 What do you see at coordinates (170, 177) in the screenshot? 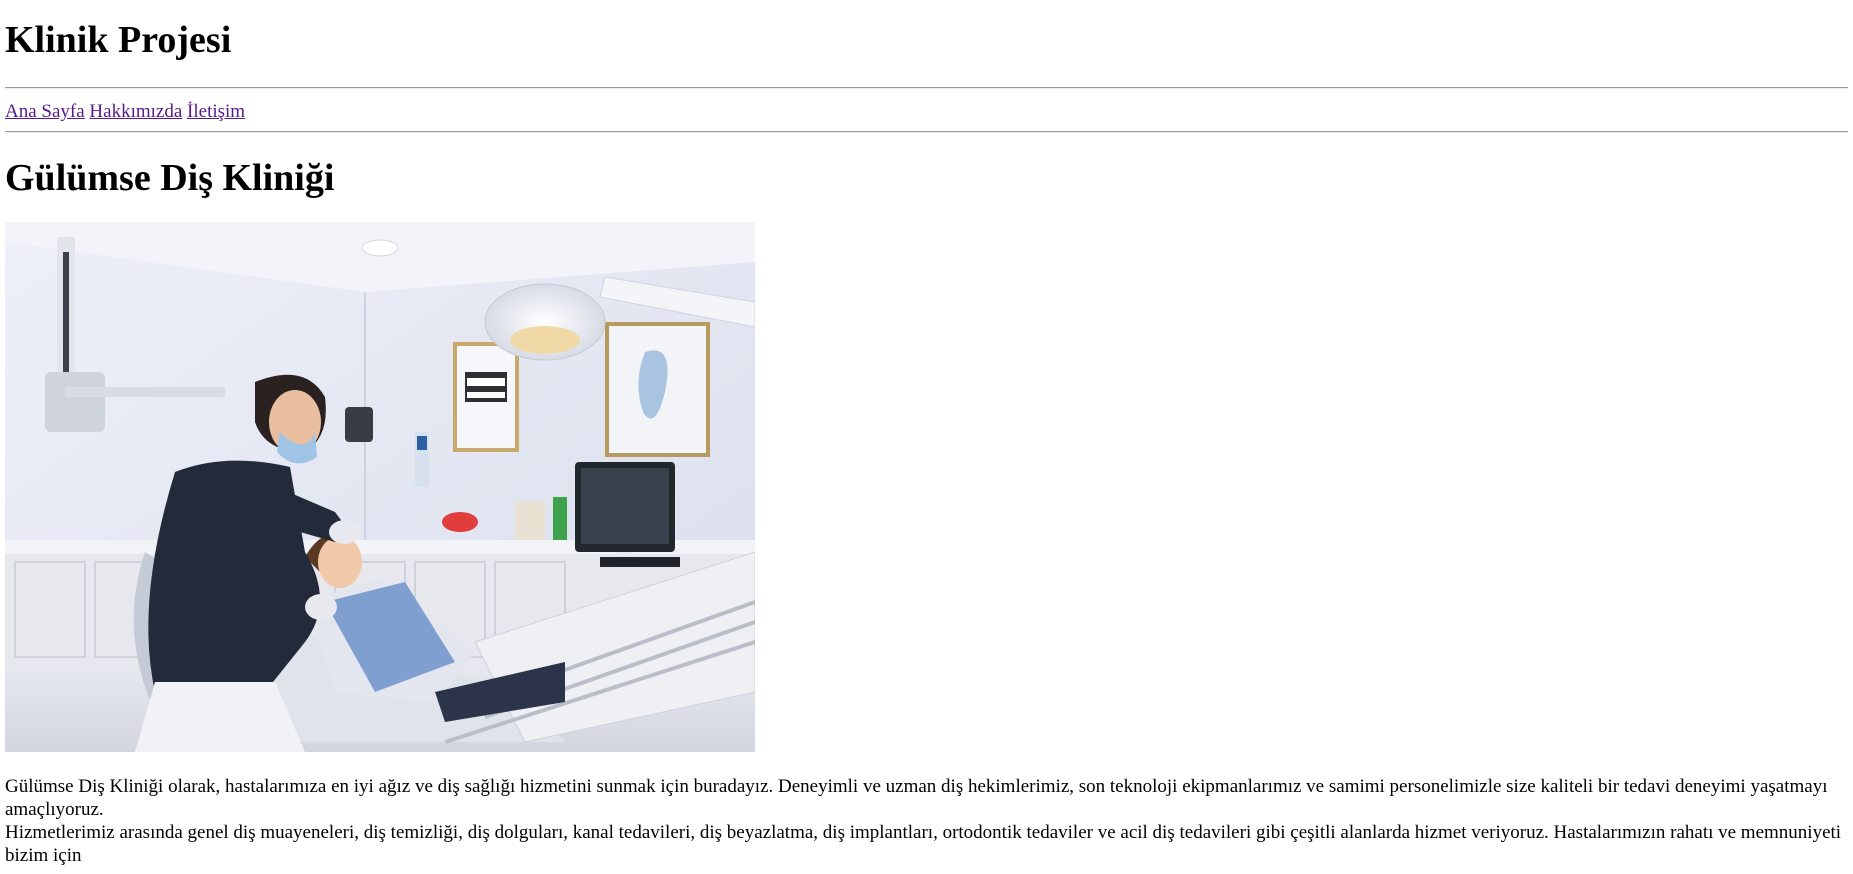
I see `clinic-title: Gülümse Diş Kliniği` at bounding box center [170, 177].